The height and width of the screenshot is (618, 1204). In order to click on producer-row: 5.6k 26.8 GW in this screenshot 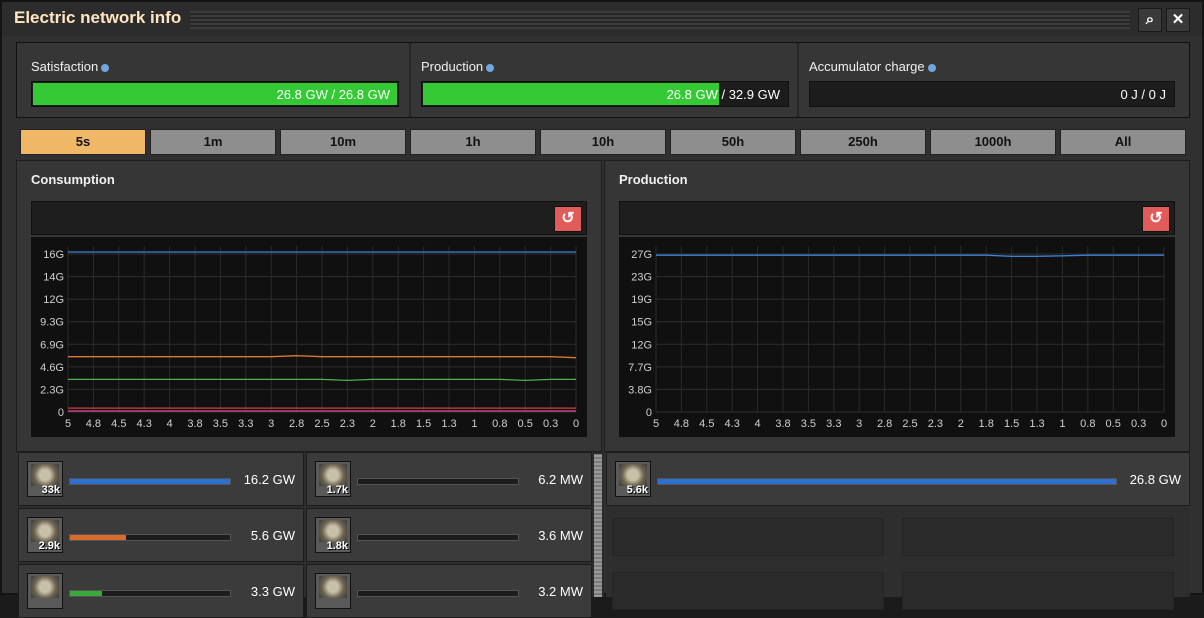, I will do `click(898, 479)`.